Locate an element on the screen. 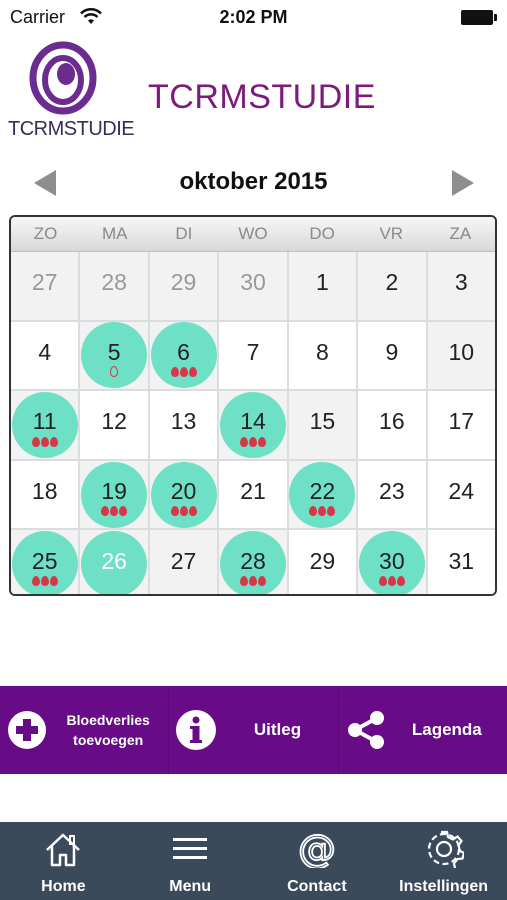  calendar-day: 15 is located at coordinates (322, 425).